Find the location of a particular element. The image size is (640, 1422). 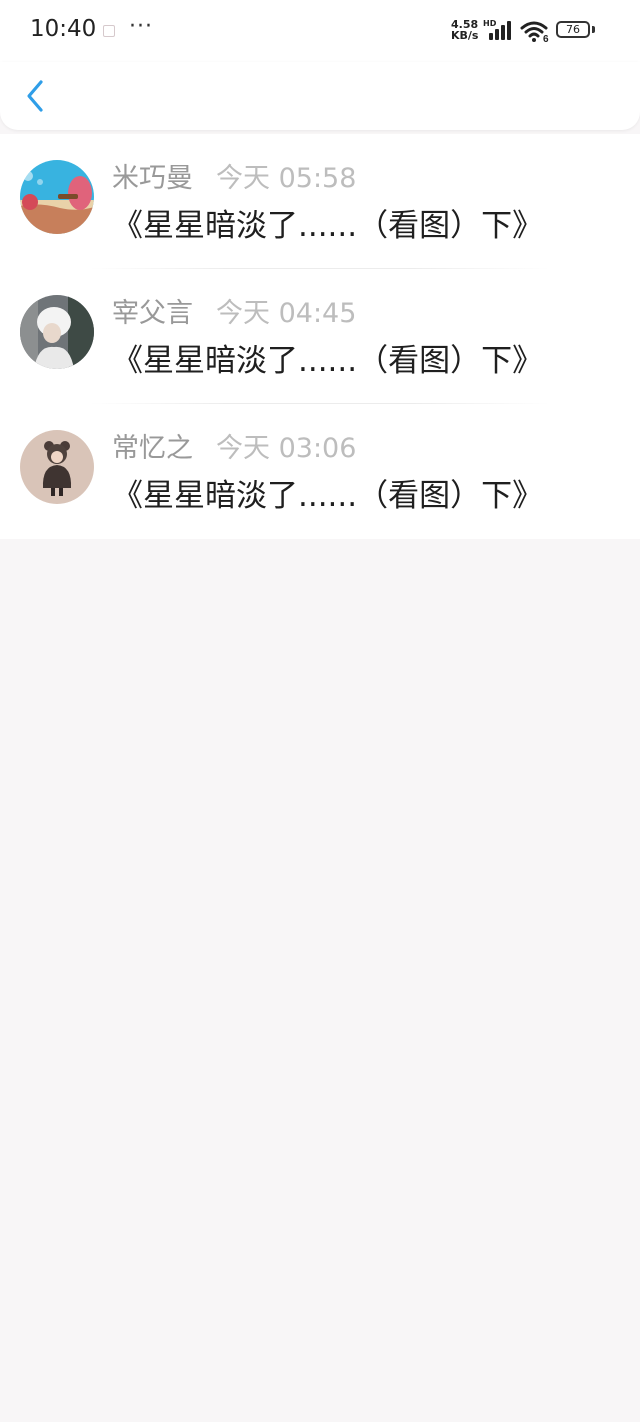

comment-time: 今天 04:45 is located at coordinates (286, 313).